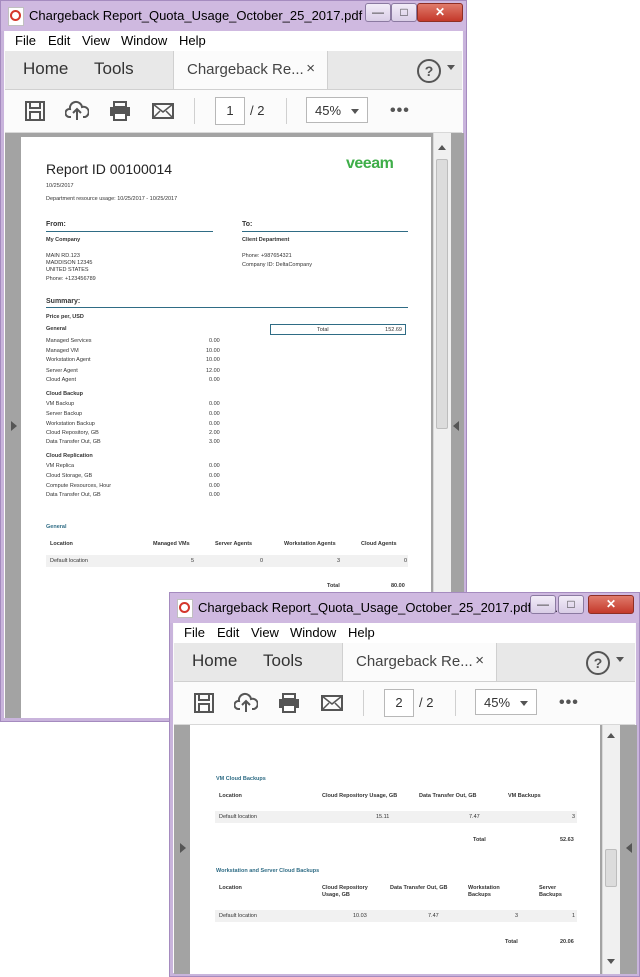 This screenshot has width=640, height=977. I want to click on column-header: Cloud Agents, so click(379, 544).